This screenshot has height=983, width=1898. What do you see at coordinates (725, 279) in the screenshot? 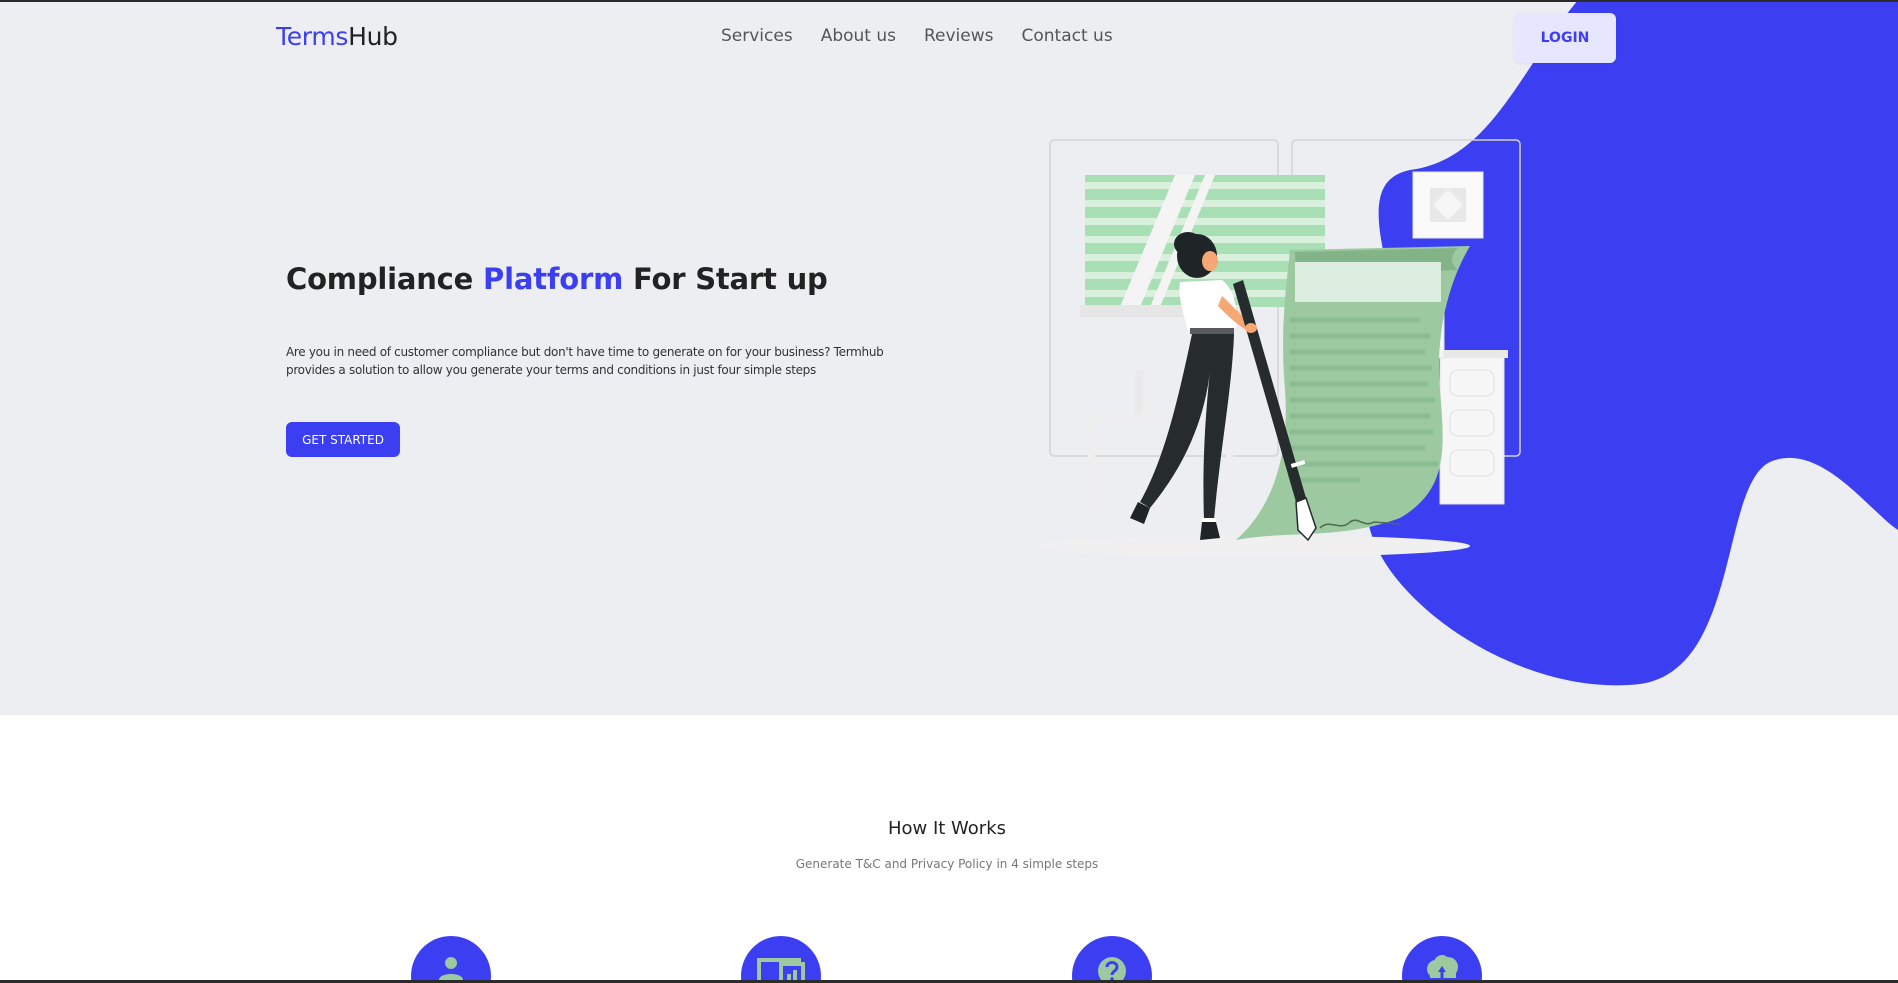
I see `hero-title-part2: For Start up` at bounding box center [725, 279].